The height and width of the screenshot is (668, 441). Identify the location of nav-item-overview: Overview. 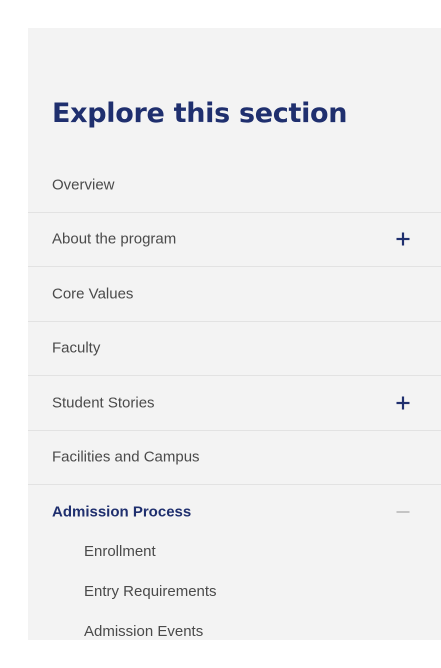
(234, 185).